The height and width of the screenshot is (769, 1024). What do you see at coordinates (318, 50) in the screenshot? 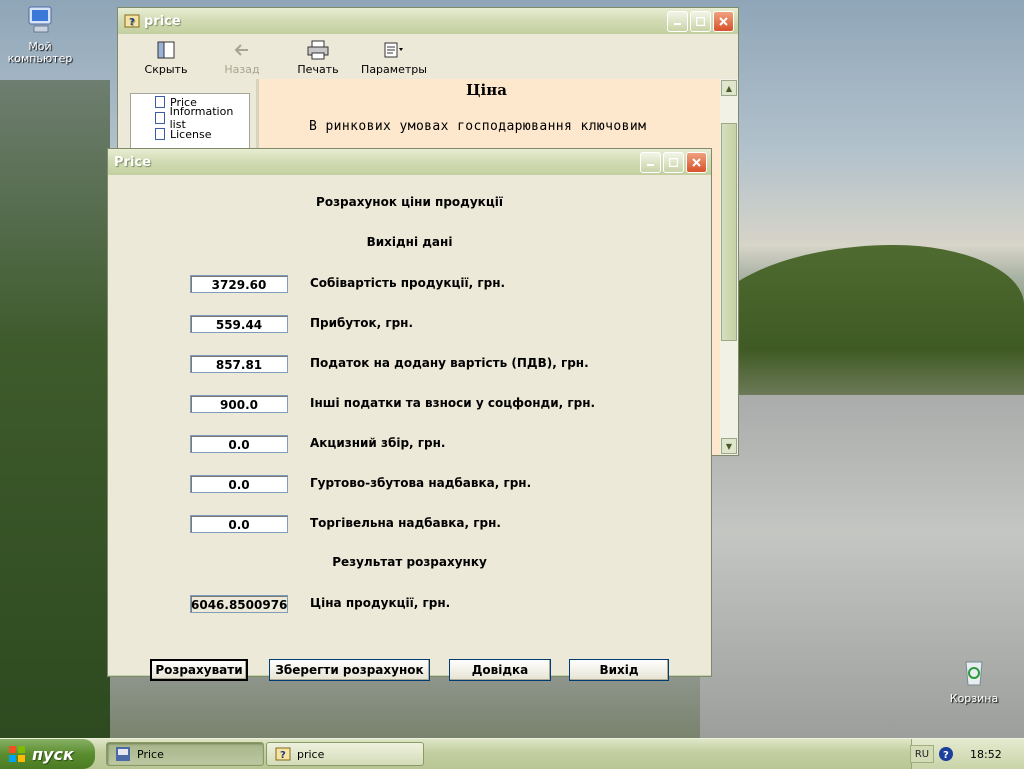
I see `printer-icon` at bounding box center [318, 50].